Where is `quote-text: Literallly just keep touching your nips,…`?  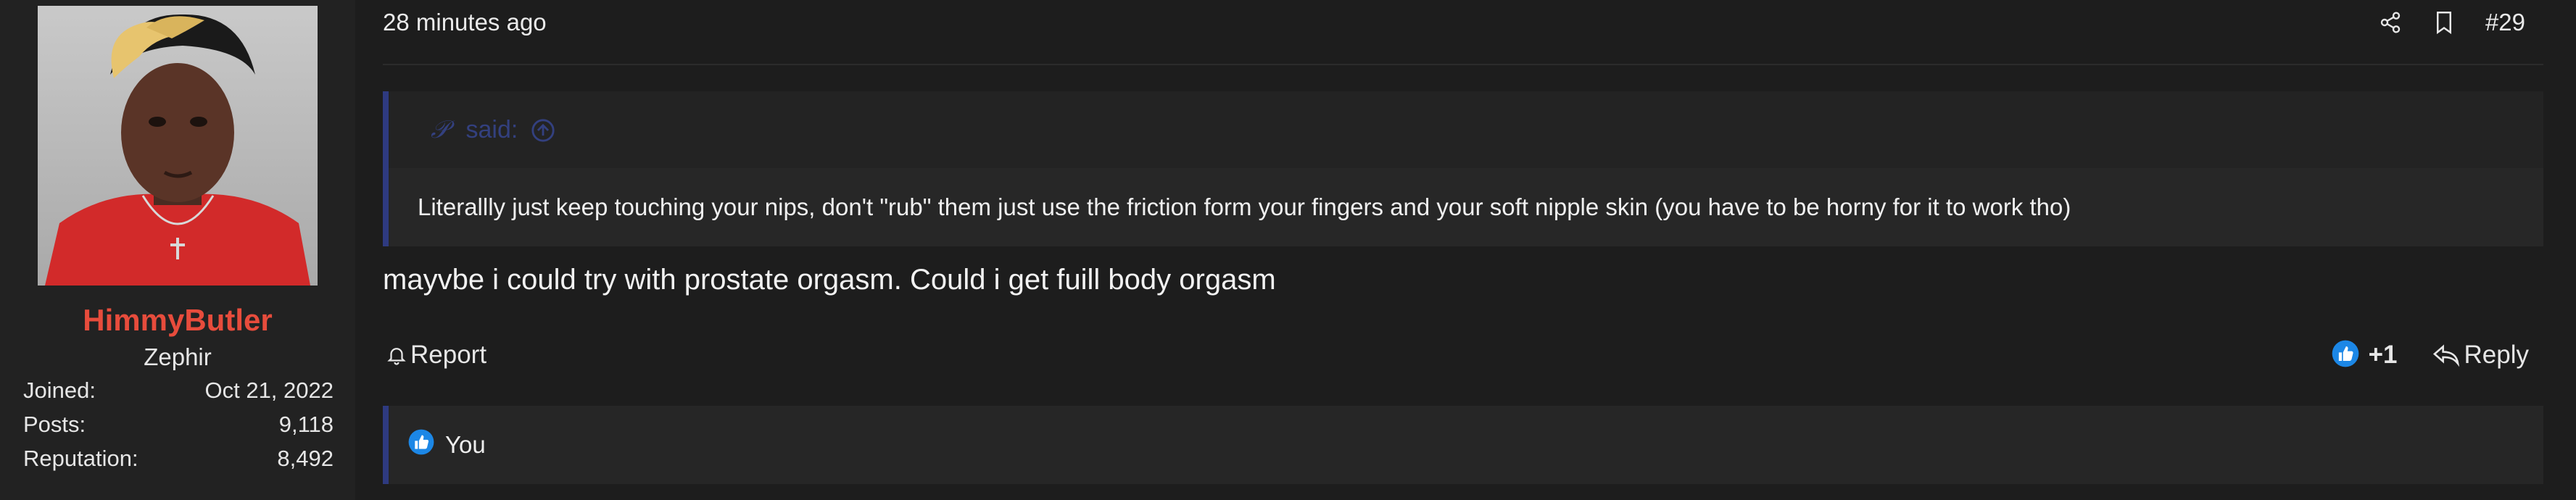 quote-text: Literallly just keep touching your nips,… is located at coordinates (1244, 206).